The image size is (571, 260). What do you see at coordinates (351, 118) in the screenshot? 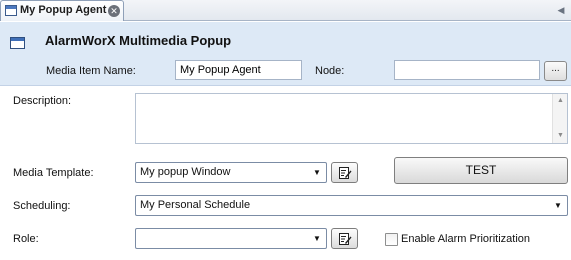
I see `description-textarea: ▲ ▼` at bounding box center [351, 118].